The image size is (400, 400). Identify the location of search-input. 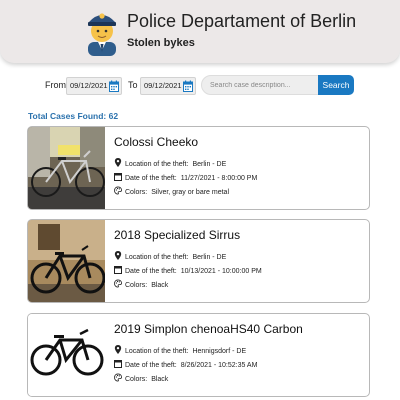
(260, 85).